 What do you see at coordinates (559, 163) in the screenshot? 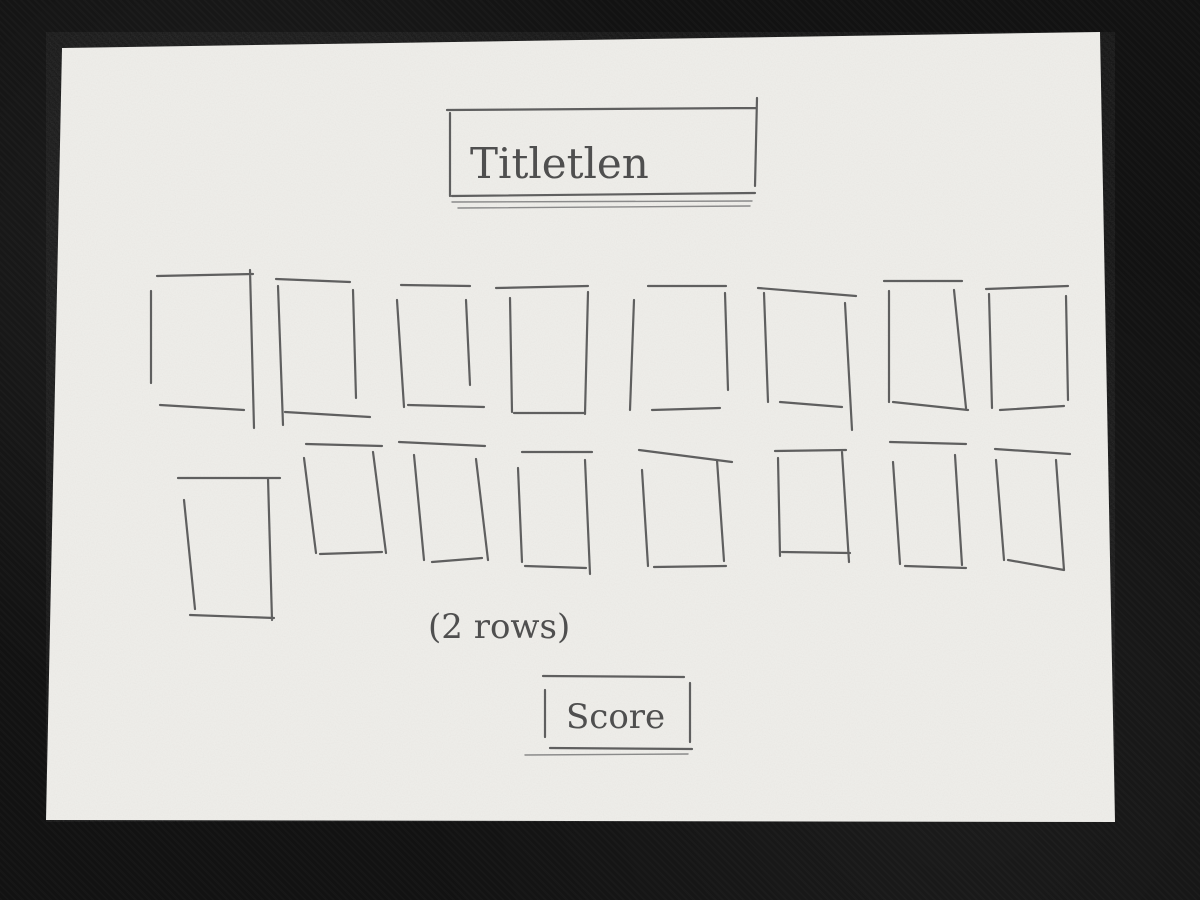
I see `title-label: Titletlen` at bounding box center [559, 163].